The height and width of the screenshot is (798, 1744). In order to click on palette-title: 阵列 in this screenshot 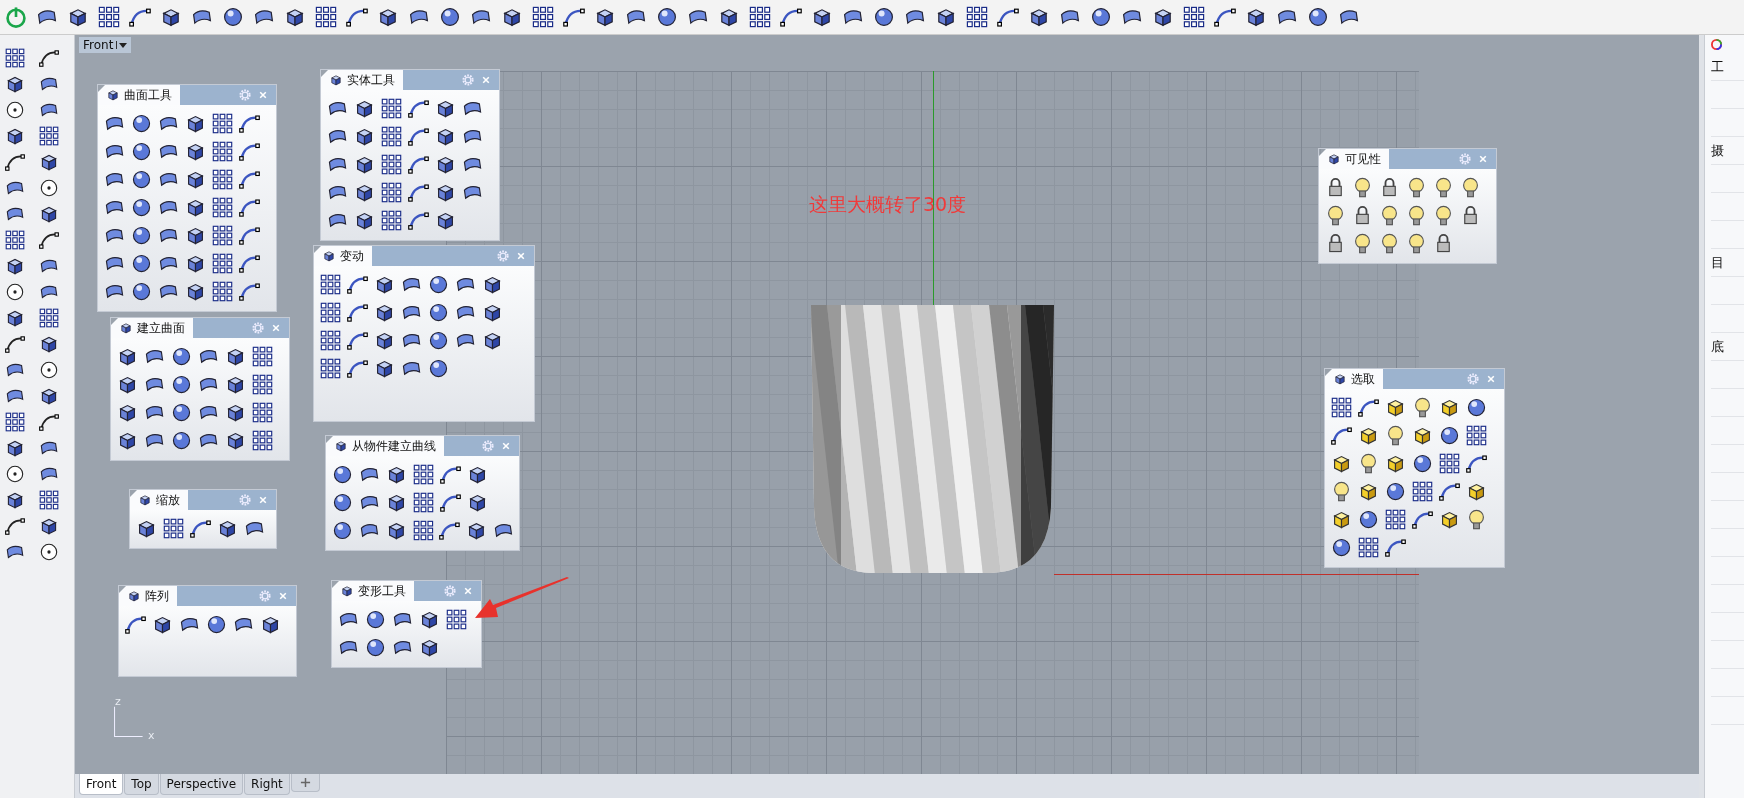, I will do `click(157, 596)`.